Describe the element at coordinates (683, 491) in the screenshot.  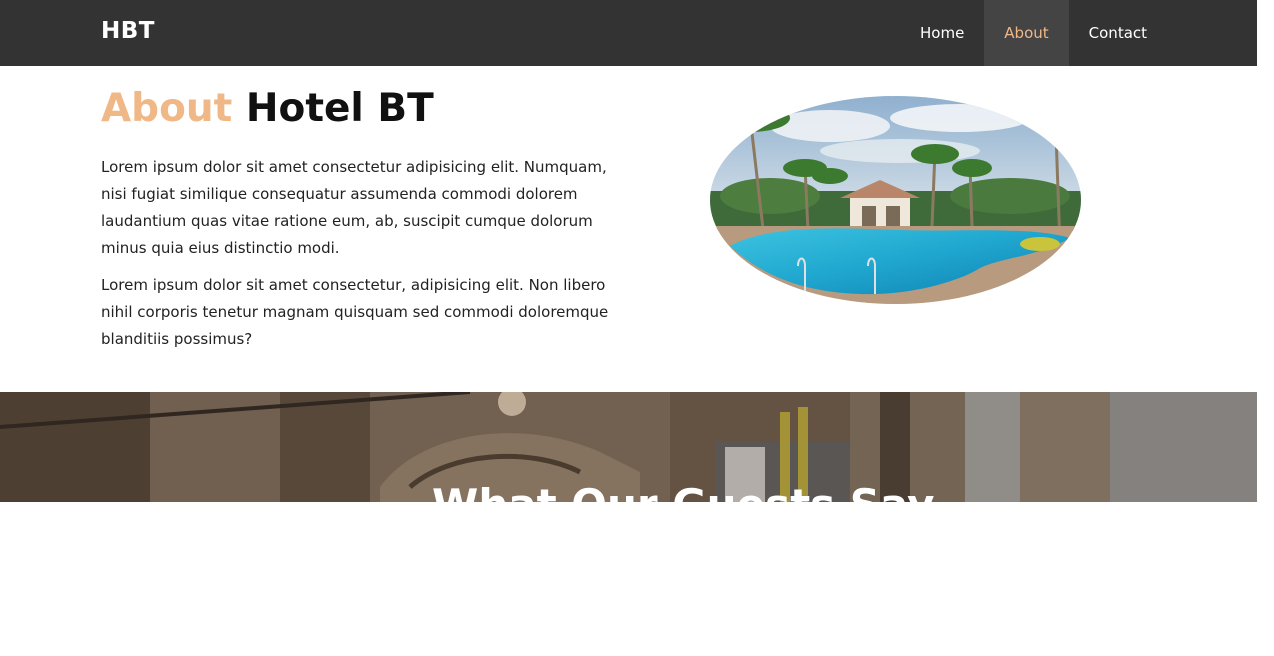
I see `testimonials-title: What Our Guests Say` at that location.